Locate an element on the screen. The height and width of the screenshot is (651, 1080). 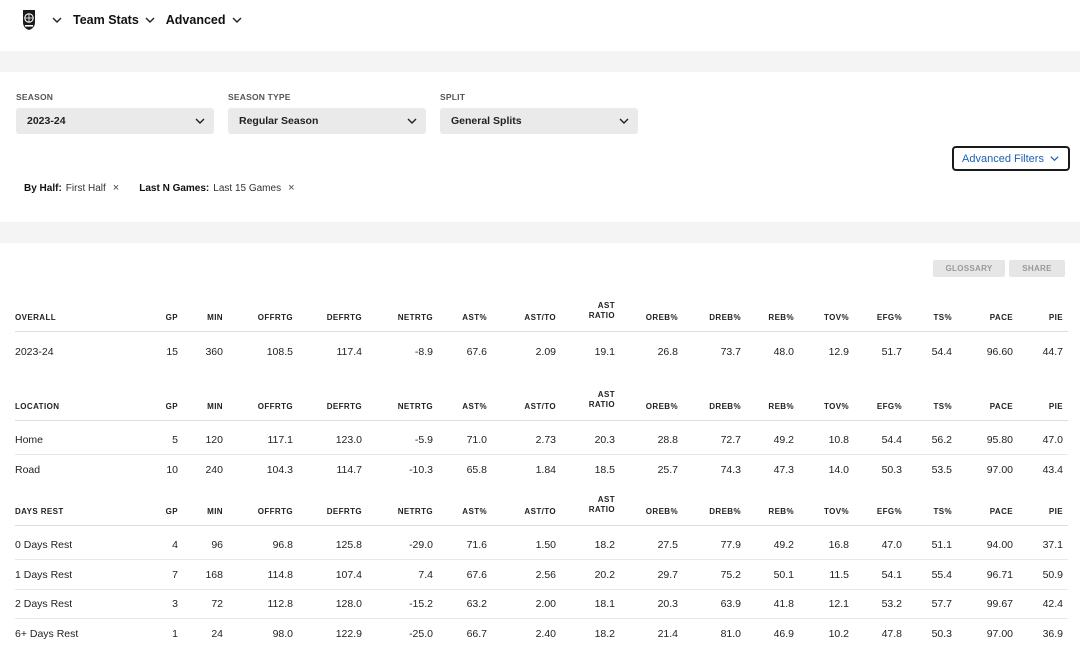
row-label: 2023-24 is located at coordinates (34, 351).